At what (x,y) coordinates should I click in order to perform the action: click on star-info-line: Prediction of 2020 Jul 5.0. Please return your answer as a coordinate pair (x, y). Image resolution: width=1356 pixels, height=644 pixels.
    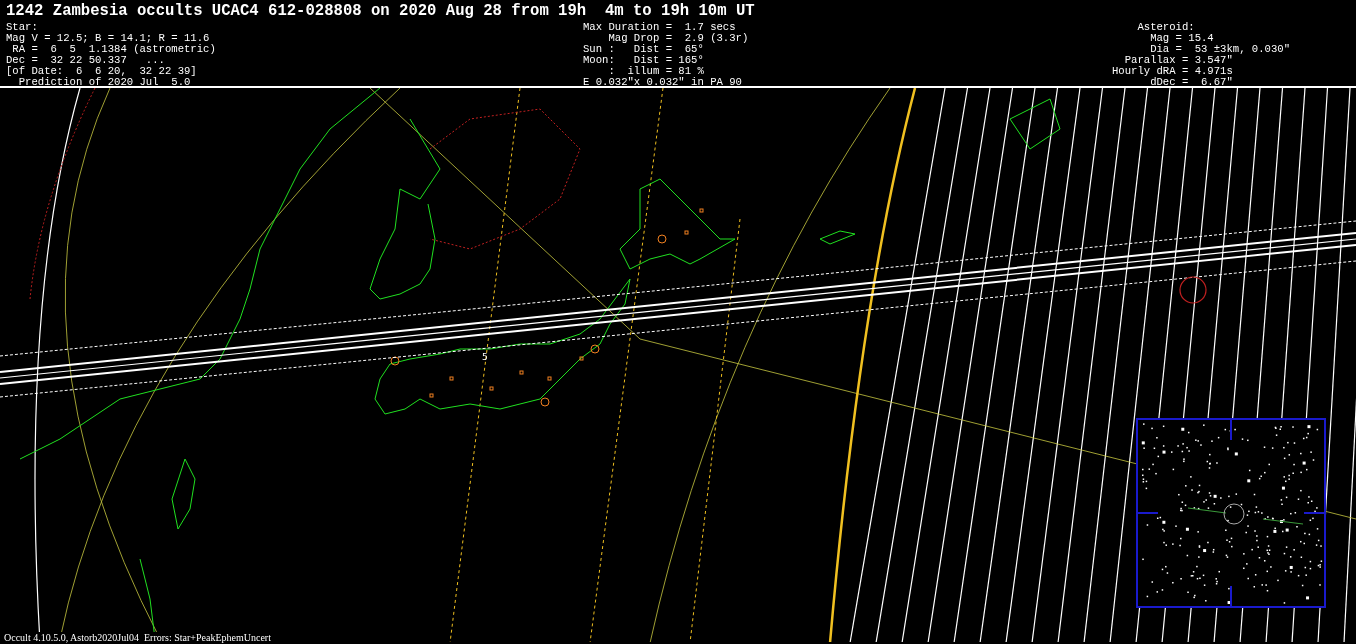
    Looking at the image, I should click on (104, 82).